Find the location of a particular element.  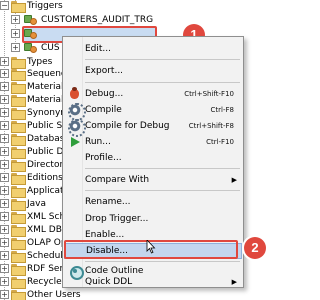

tree-item-sequences: Sequenc is located at coordinates (38, 74).